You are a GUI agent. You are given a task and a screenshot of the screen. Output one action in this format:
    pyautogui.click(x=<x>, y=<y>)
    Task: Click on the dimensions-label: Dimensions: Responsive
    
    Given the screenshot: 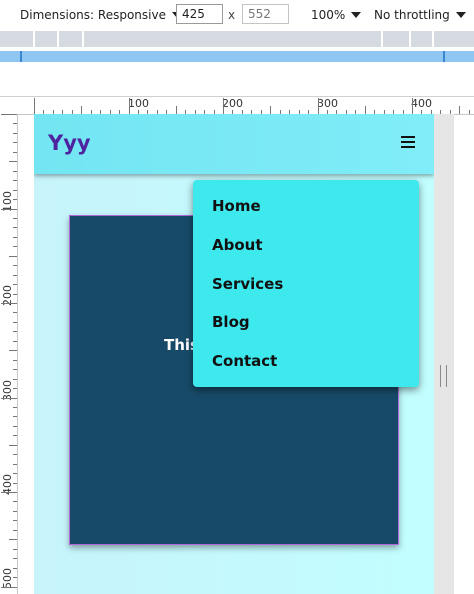 What is the action you would take?
    pyautogui.click(x=93, y=15)
    